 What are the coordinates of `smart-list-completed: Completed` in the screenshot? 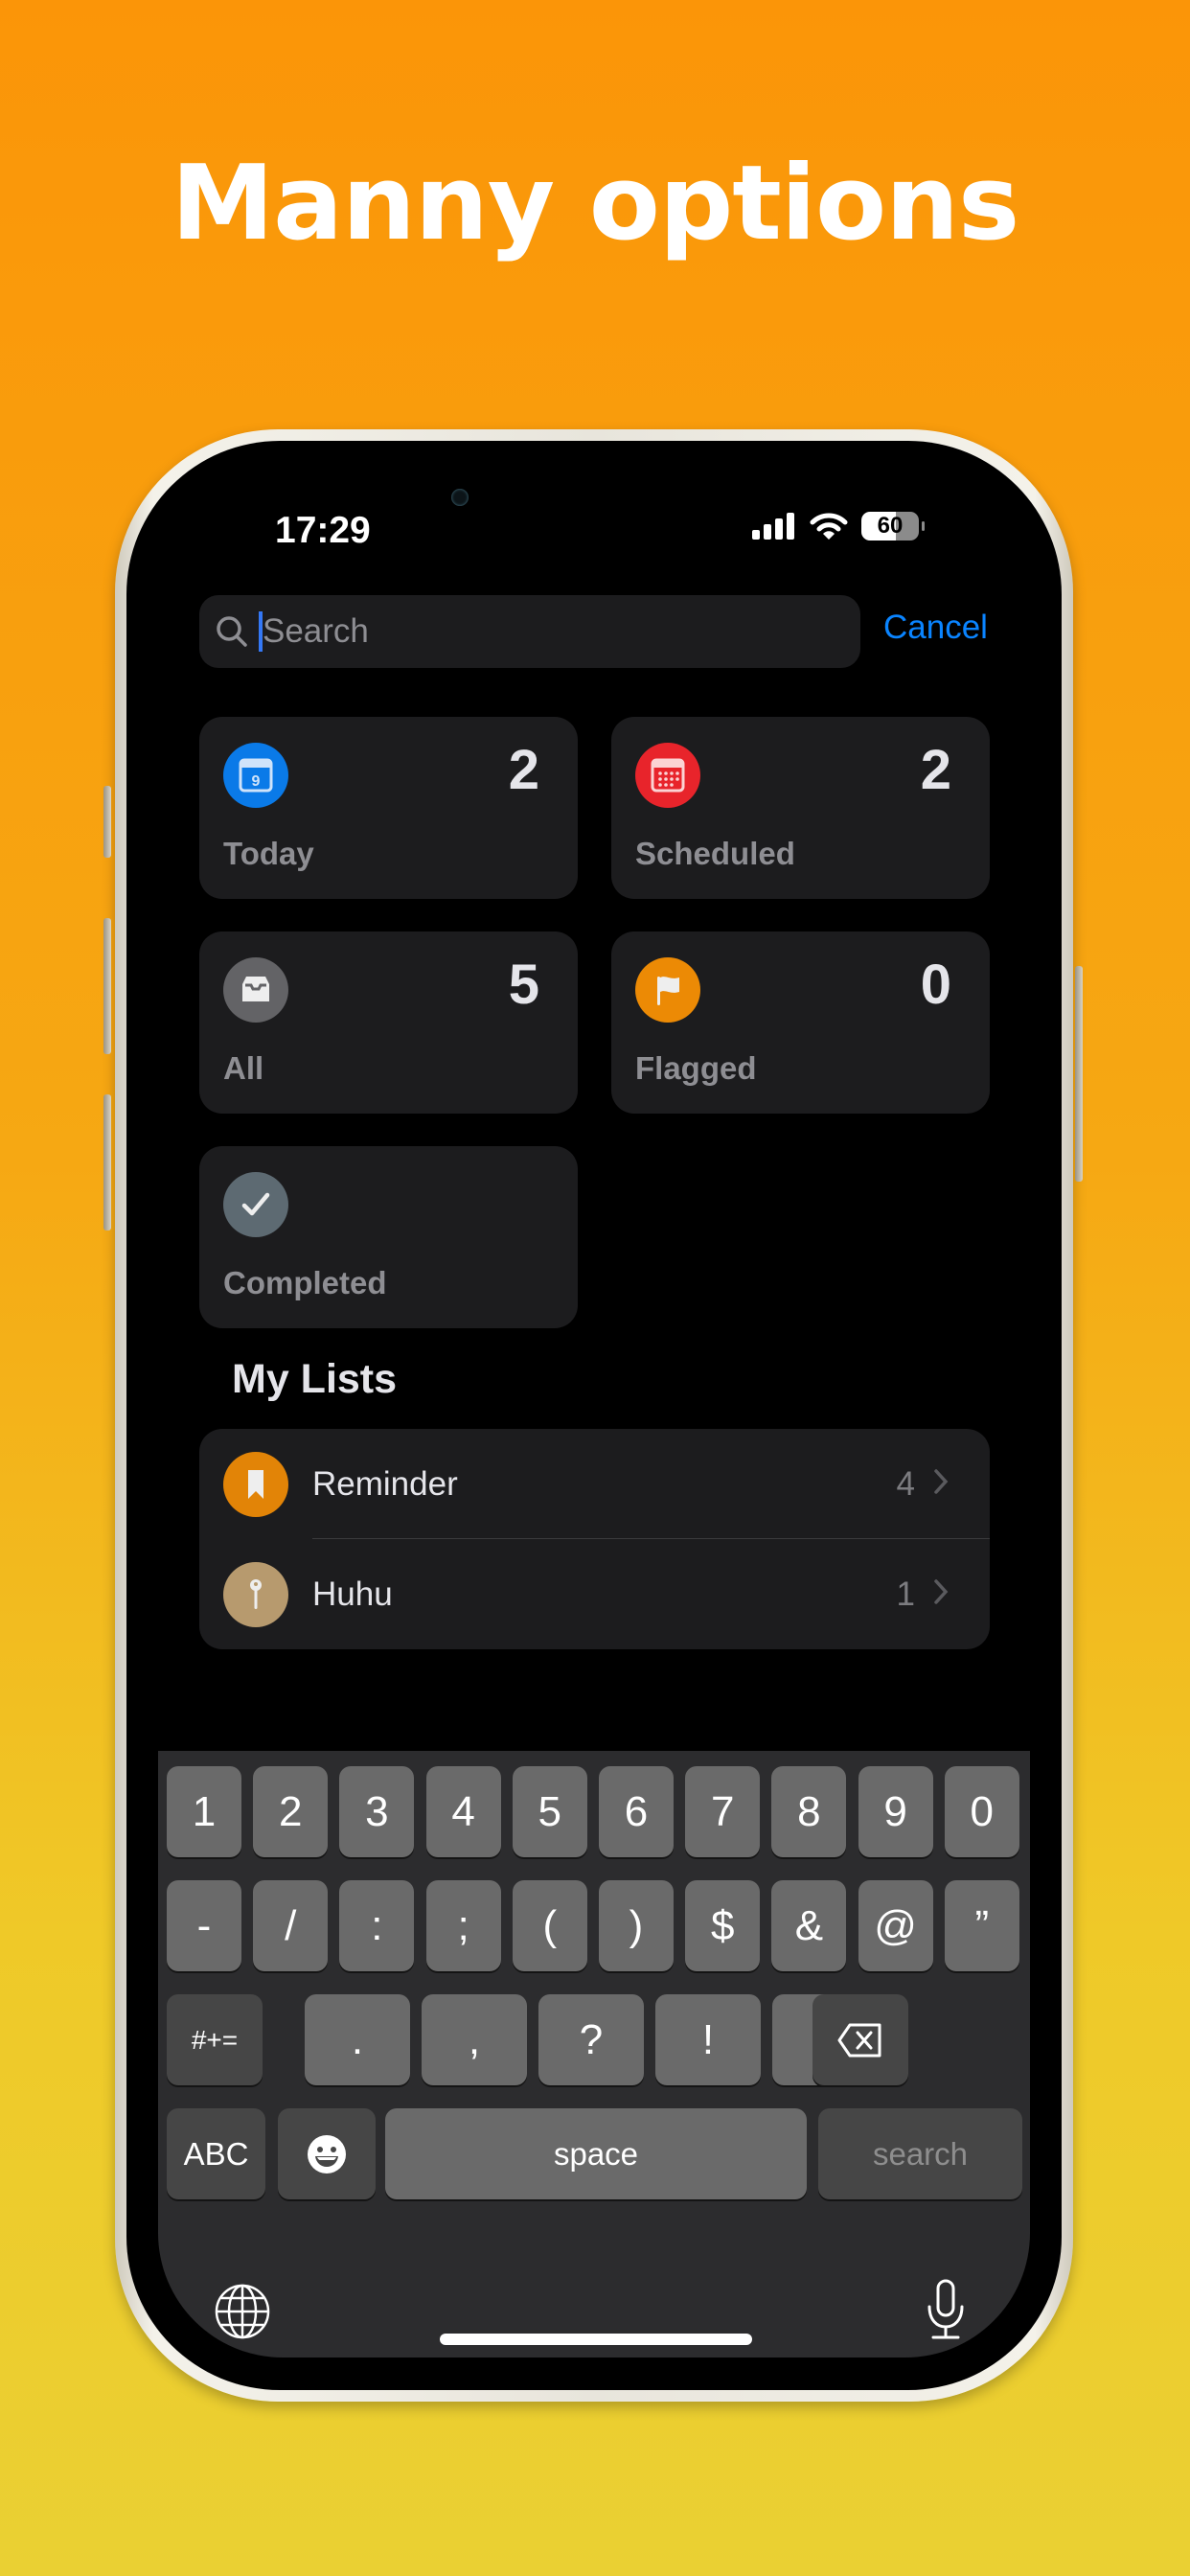 It's located at (389, 1237).